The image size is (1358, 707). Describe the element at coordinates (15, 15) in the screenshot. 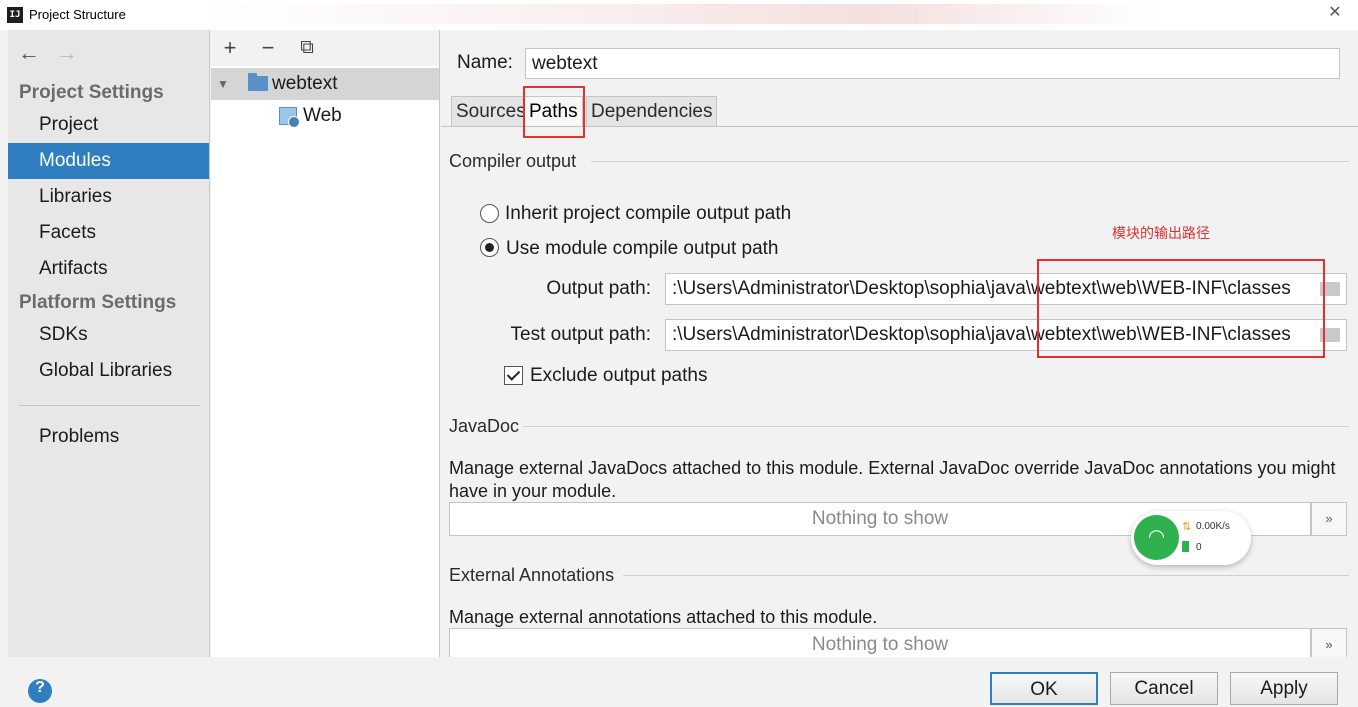

I see `intellij-app-icon: IJ` at that location.